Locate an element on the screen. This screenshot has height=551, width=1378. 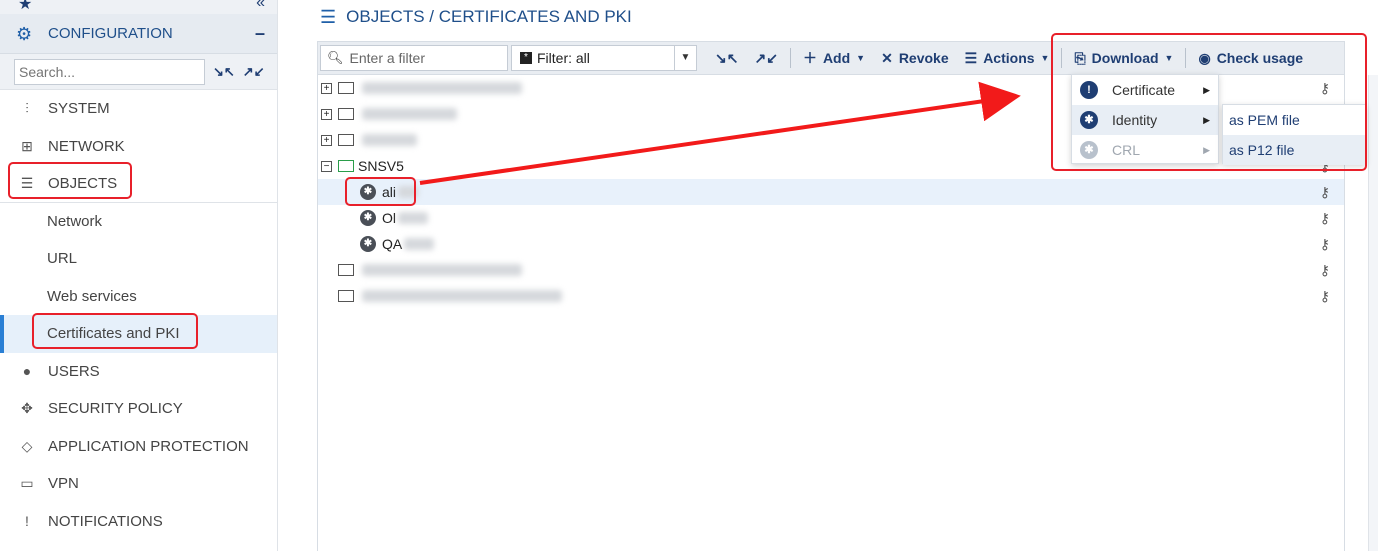
collapse-icon: ↘↖ is located at coordinates (727, 57).